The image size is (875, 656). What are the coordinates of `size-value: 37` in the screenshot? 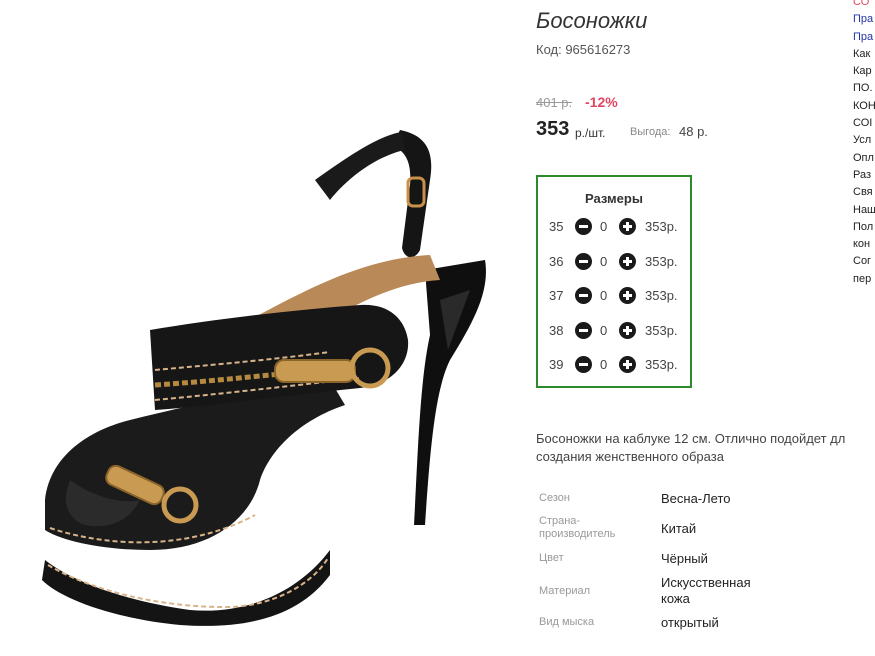 It's located at (556, 295).